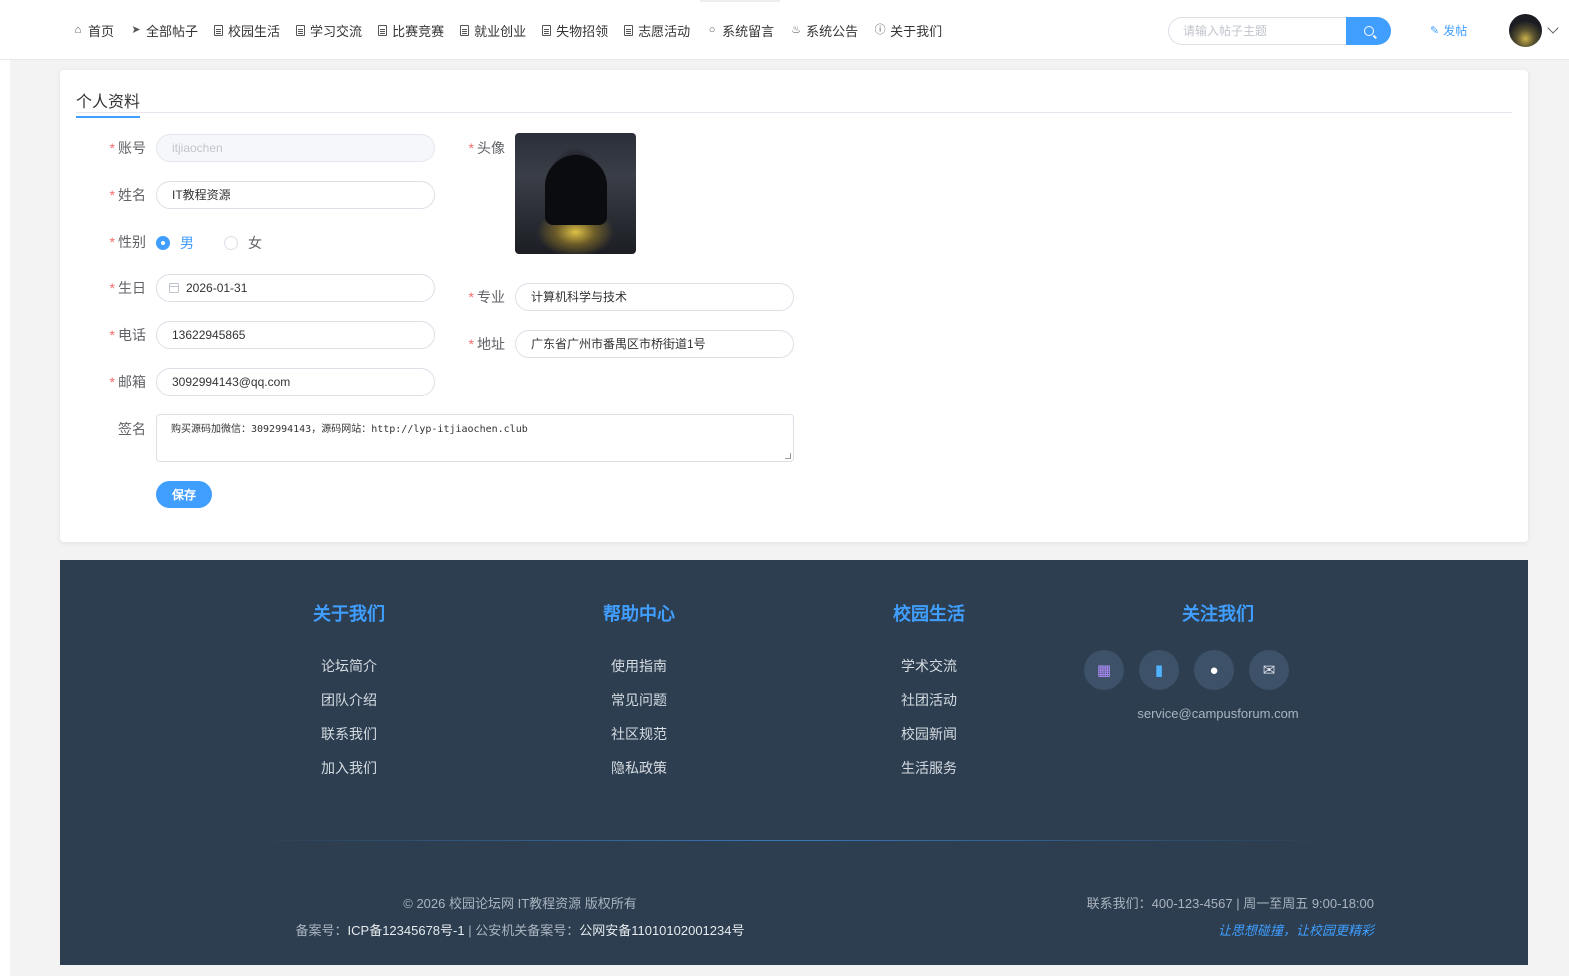  I want to click on search-button, so click(1368, 31).